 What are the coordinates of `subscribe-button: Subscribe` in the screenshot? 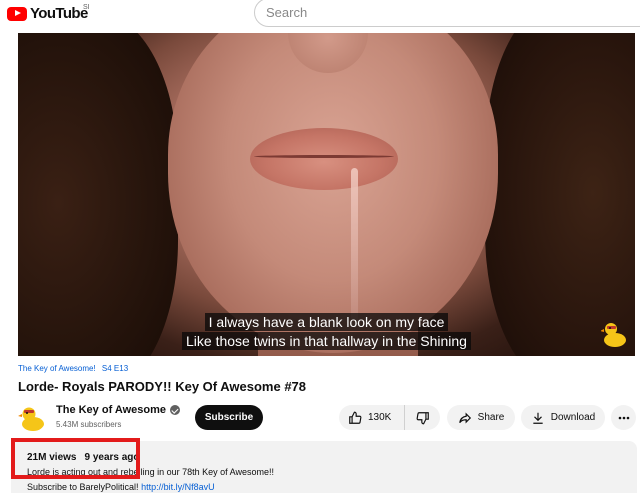 It's located at (229, 417).